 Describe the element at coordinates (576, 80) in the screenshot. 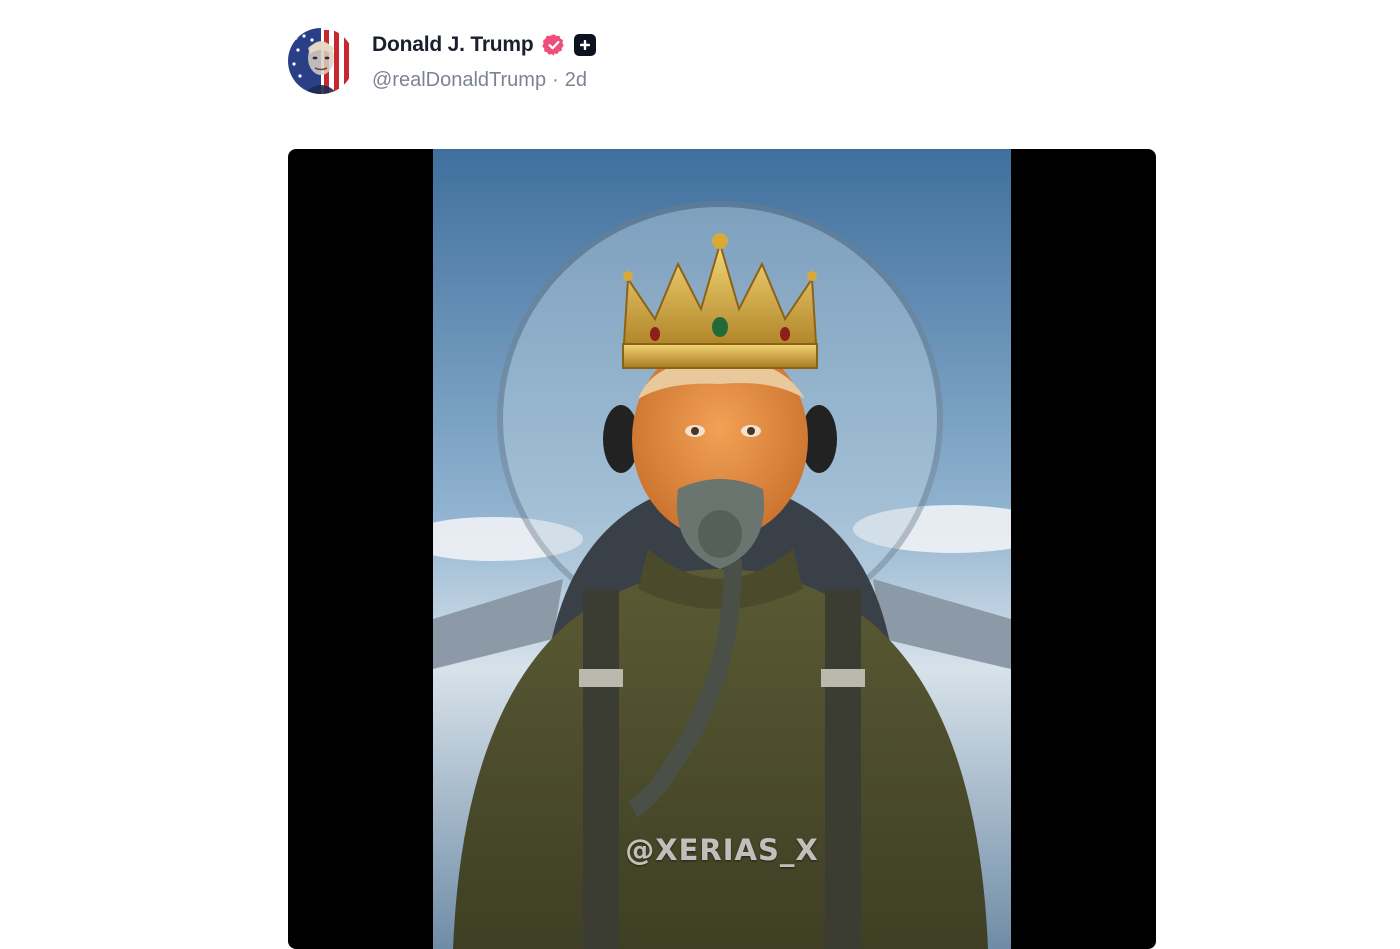

I see `post-timestamp: 2d` at that location.